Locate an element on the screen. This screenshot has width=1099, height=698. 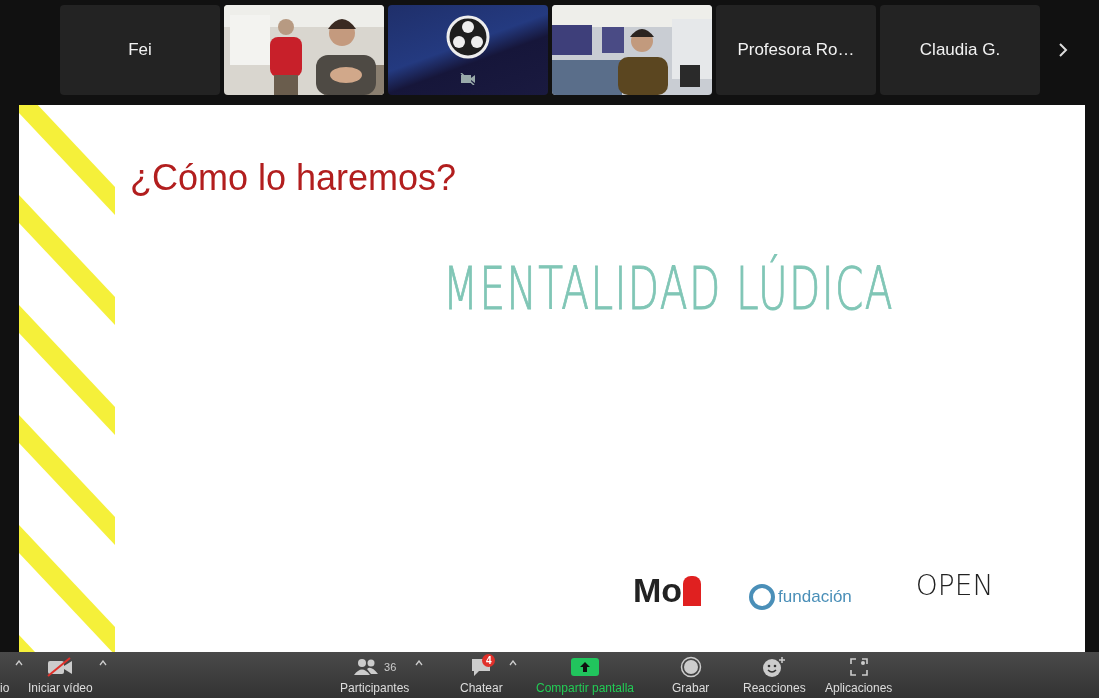
logo: OPEN is located at coordinates (954, 585).